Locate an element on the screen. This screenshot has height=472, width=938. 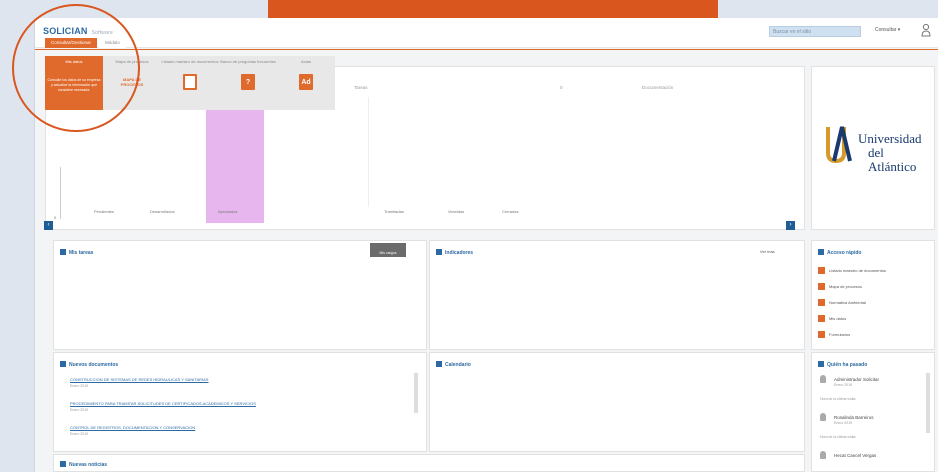
book-icon is located at coordinates (821, 318).